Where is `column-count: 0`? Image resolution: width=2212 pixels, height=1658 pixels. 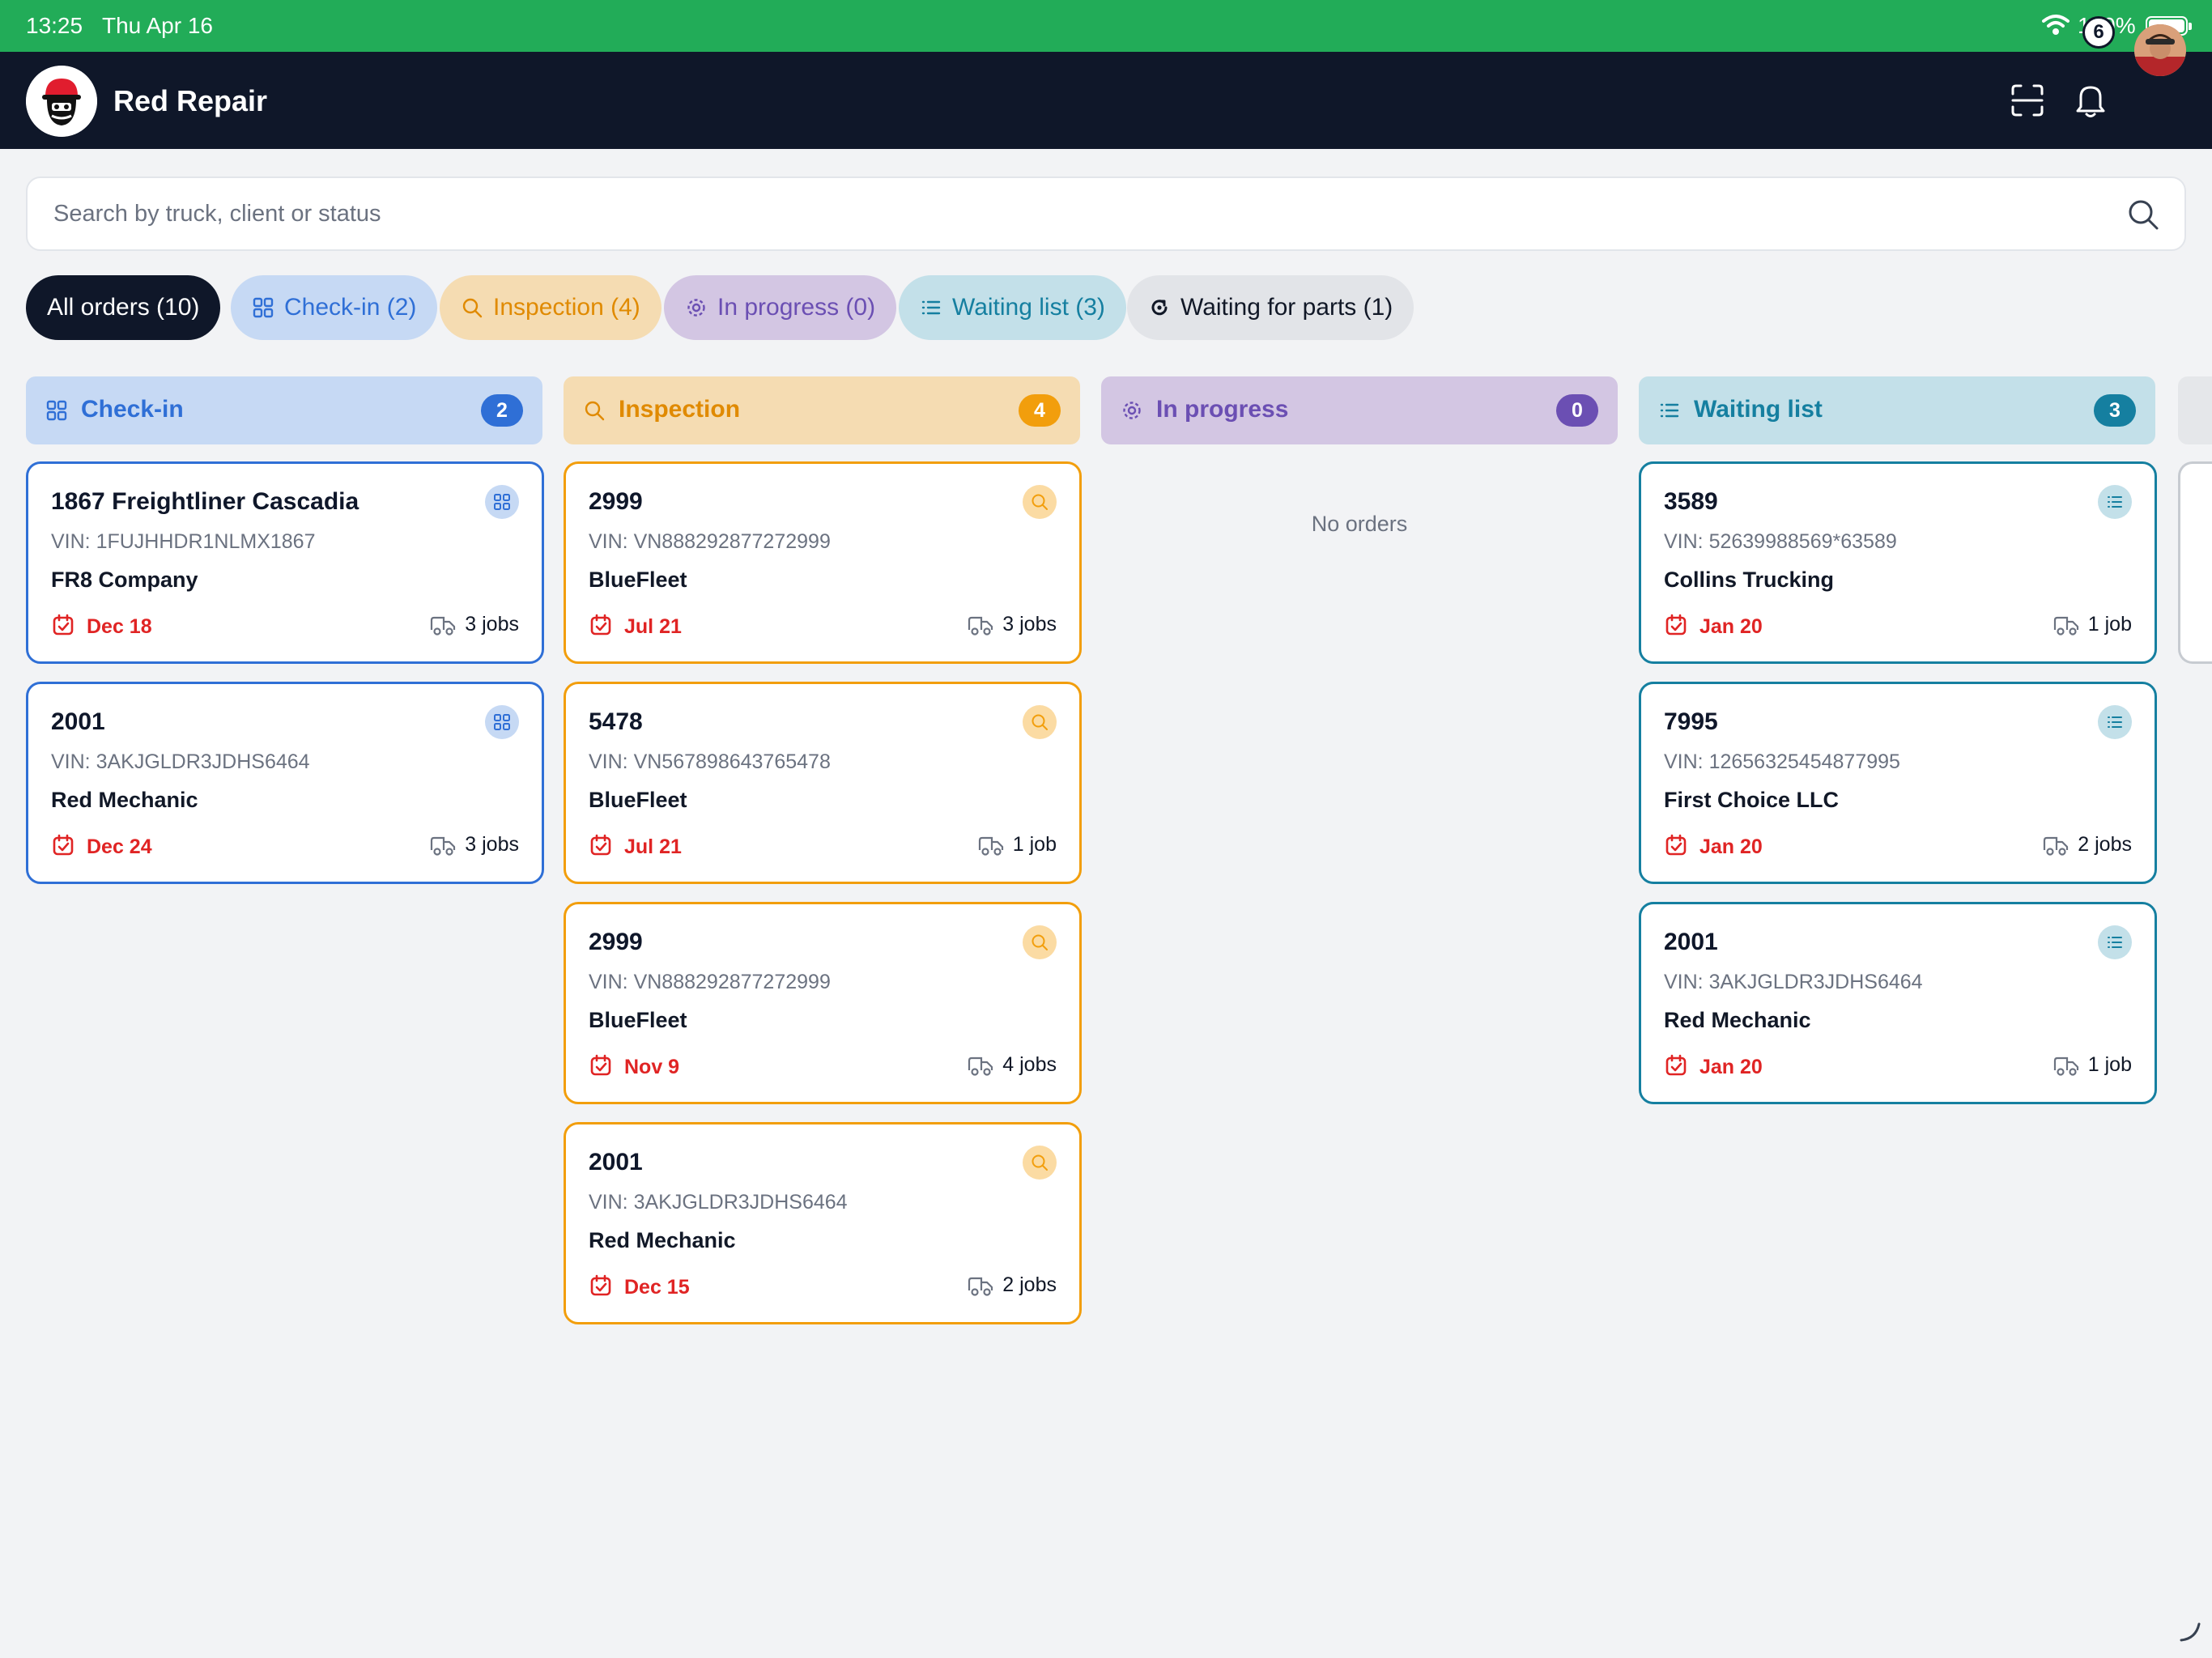 column-count: 0 is located at coordinates (1577, 410).